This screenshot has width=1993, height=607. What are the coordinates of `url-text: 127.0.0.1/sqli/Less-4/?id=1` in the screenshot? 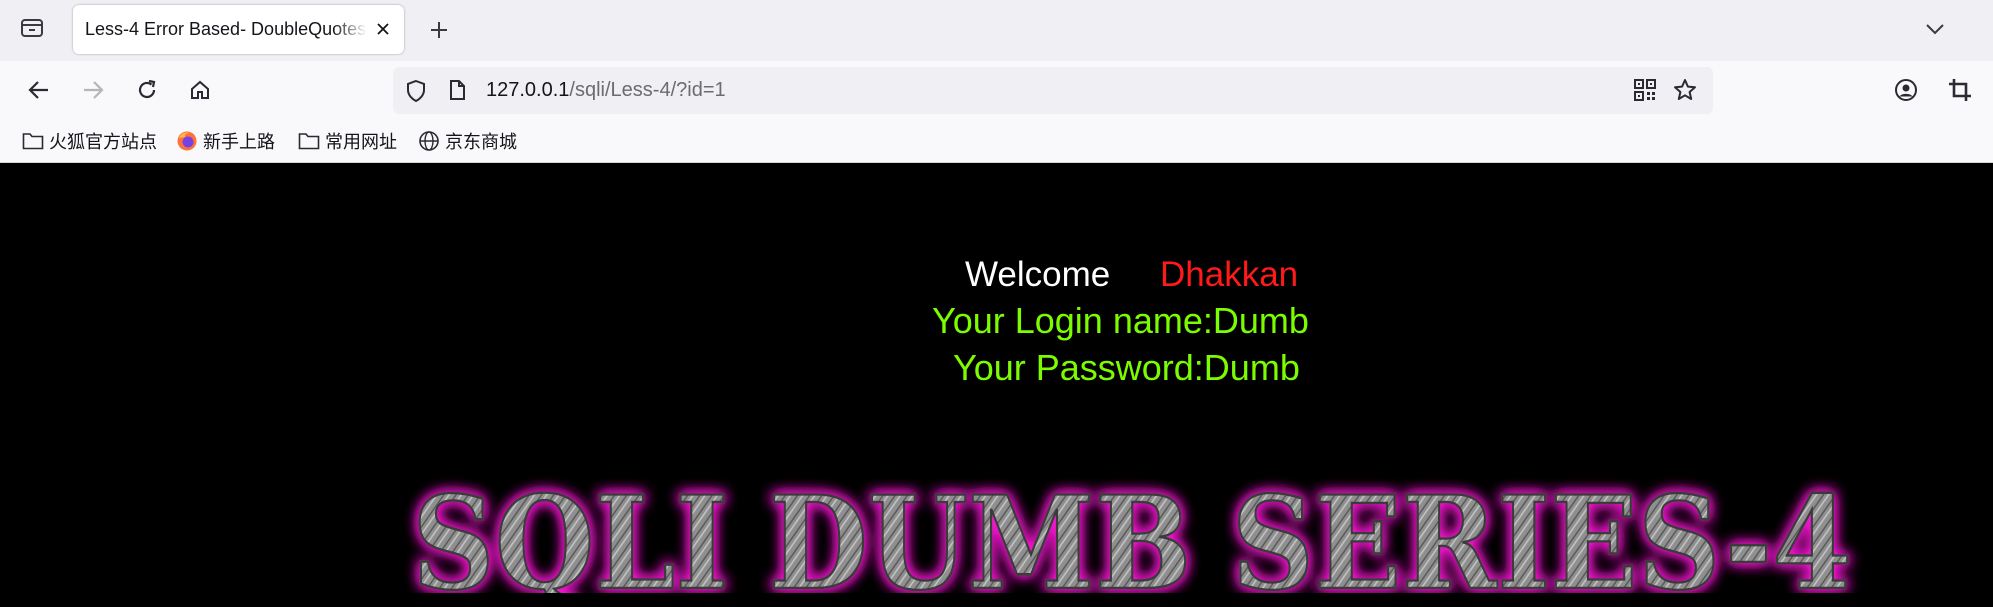 It's located at (606, 90).